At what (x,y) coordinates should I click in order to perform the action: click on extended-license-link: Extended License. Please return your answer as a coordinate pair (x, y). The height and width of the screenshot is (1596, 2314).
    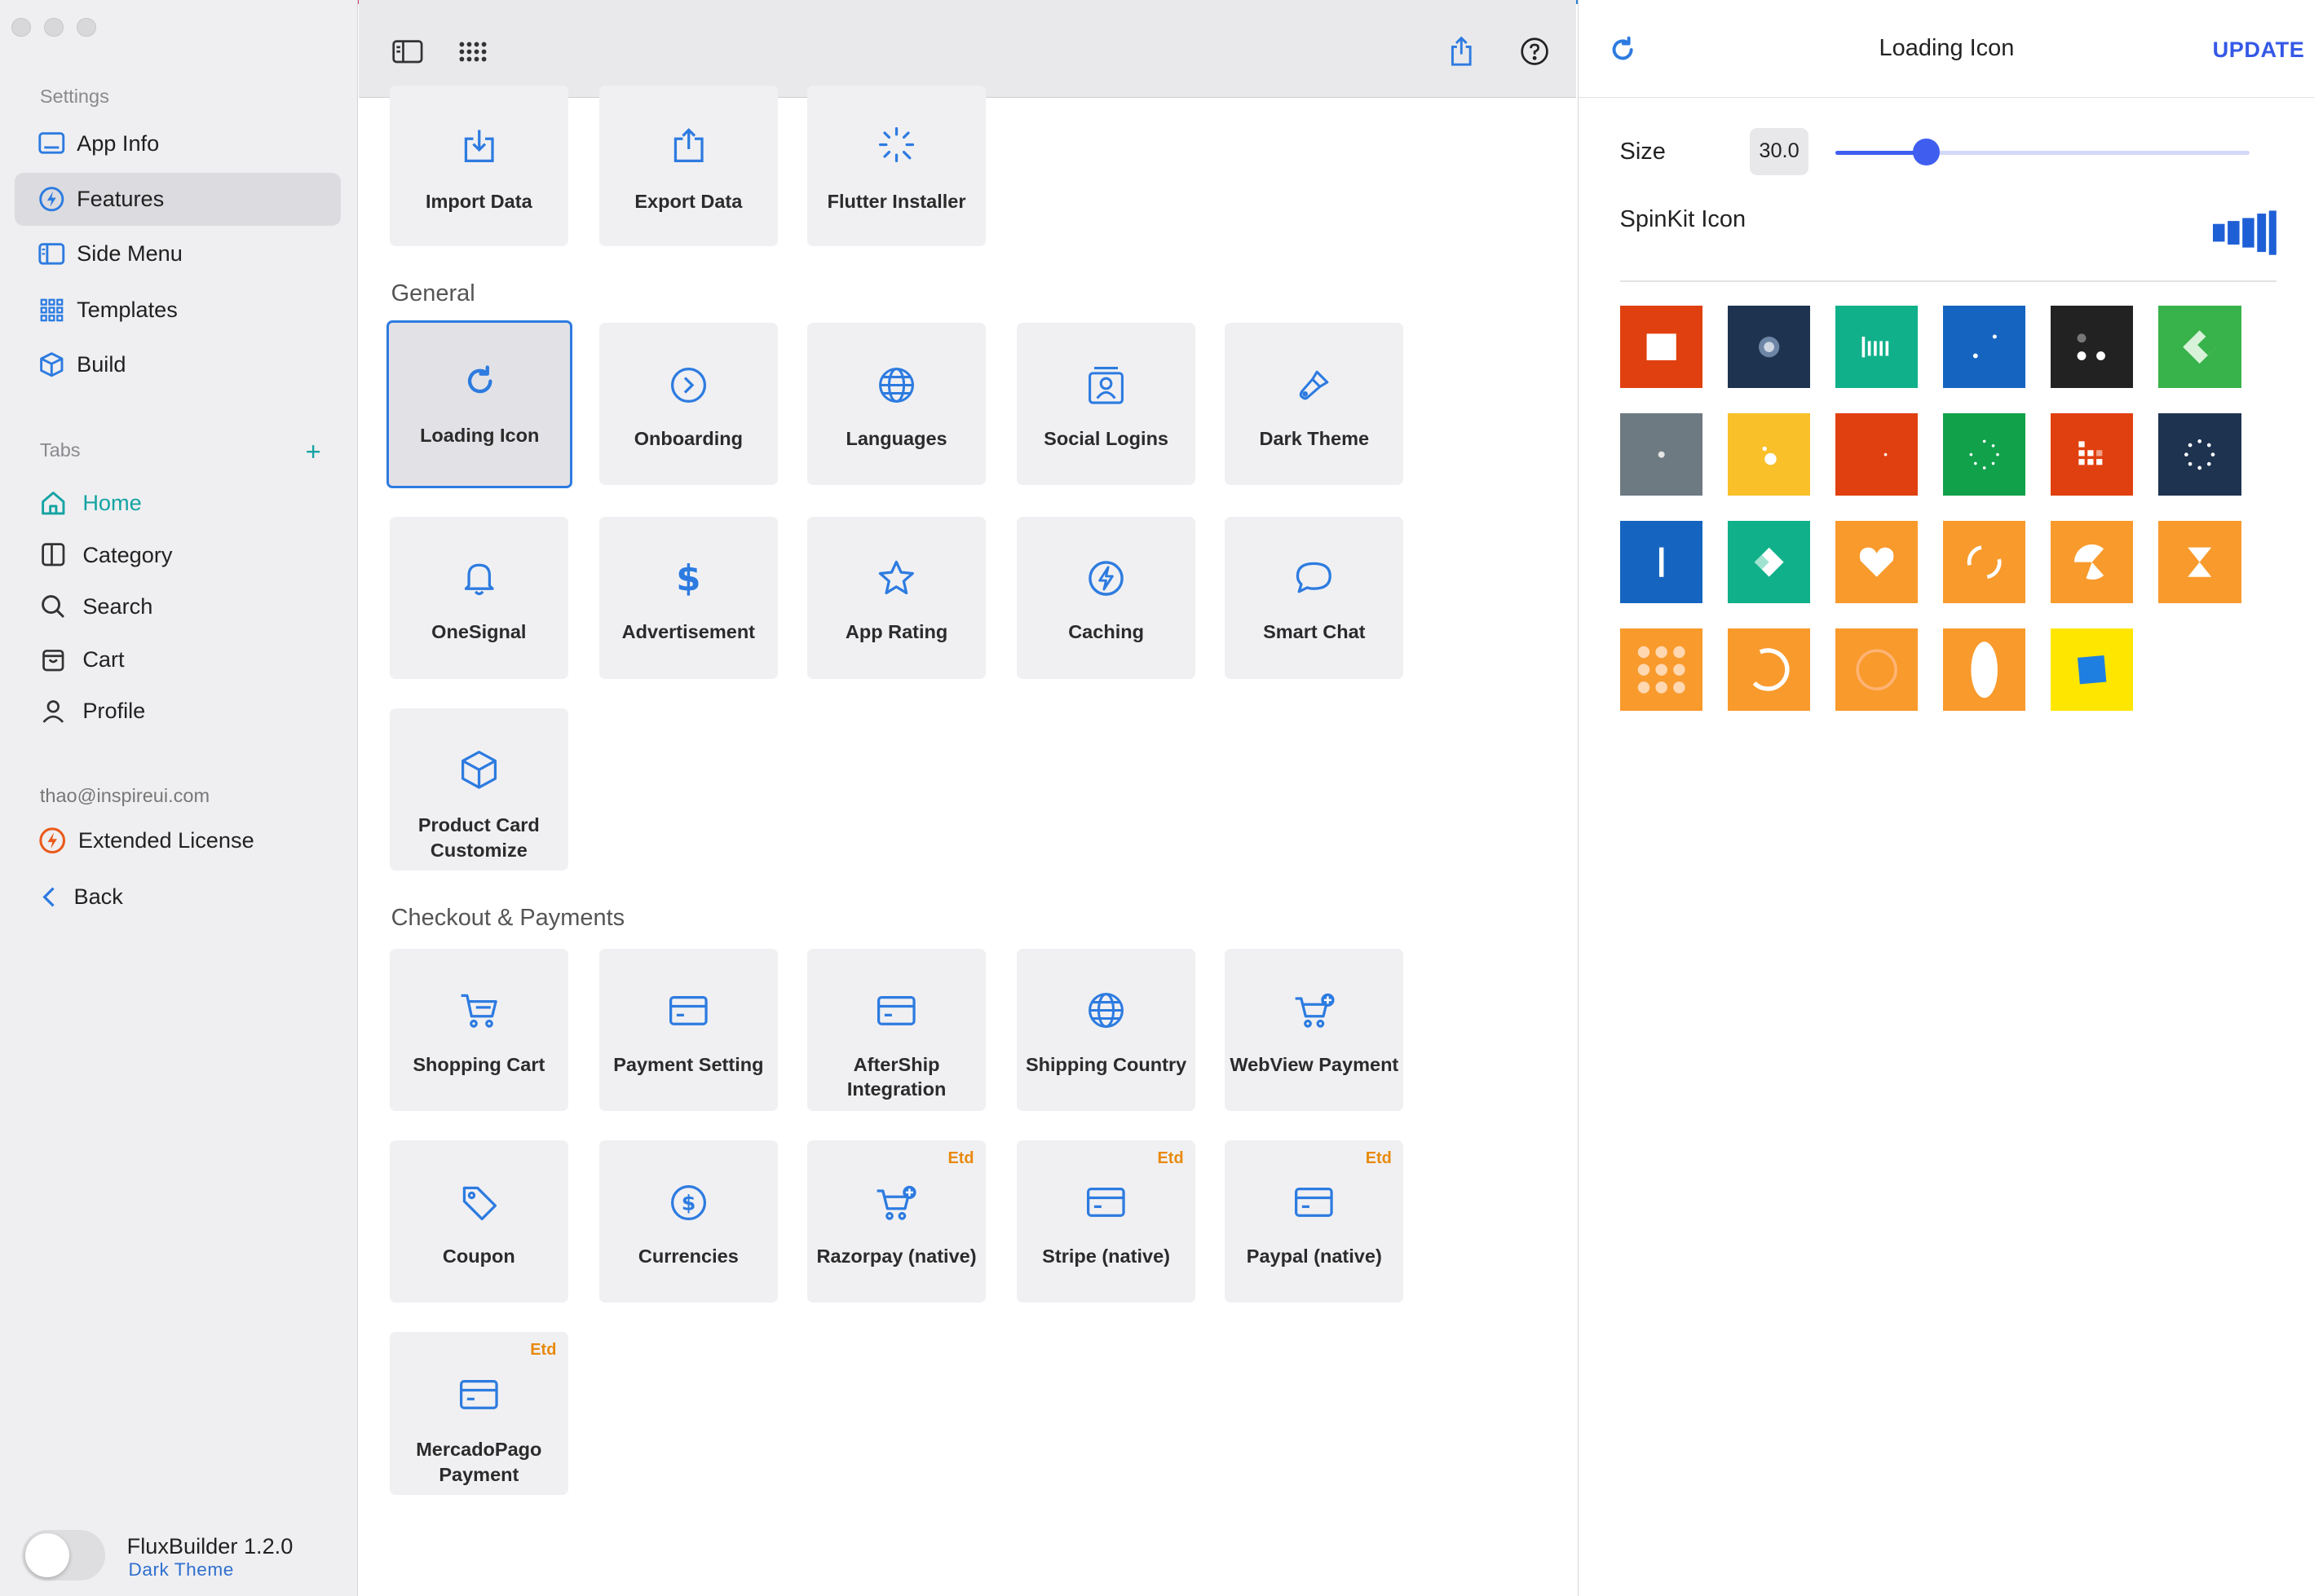
    Looking at the image, I should click on (146, 840).